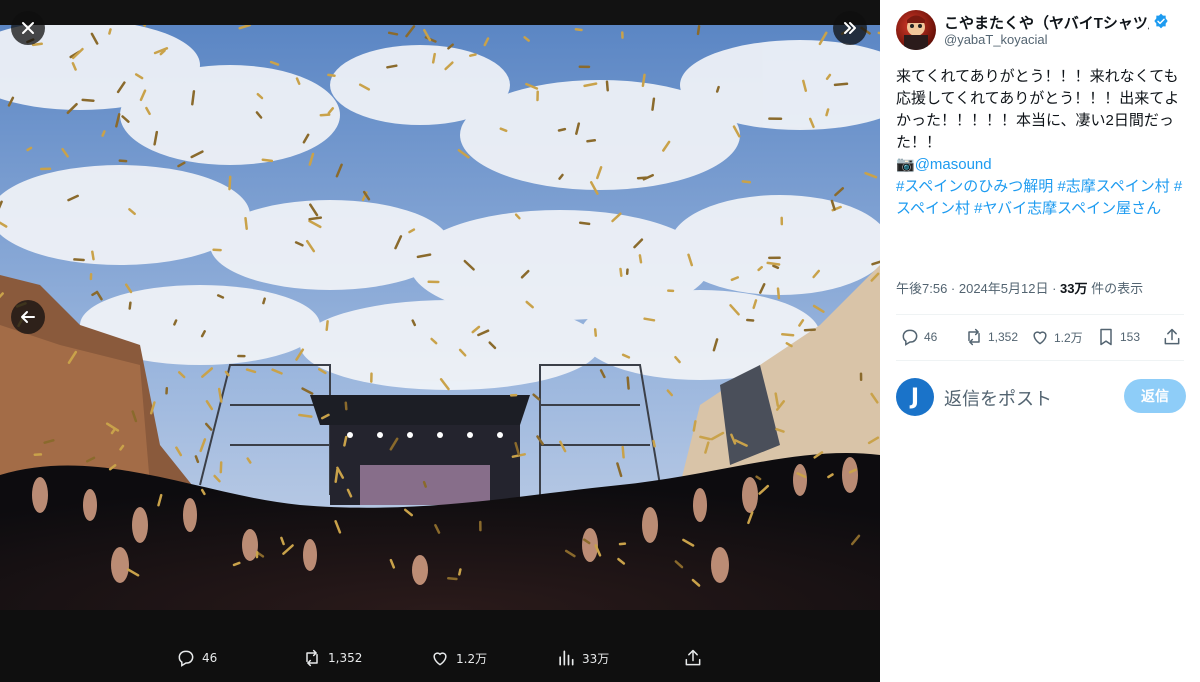 The image size is (1200, 682). I want to click on close-icon, so click(28, 28).